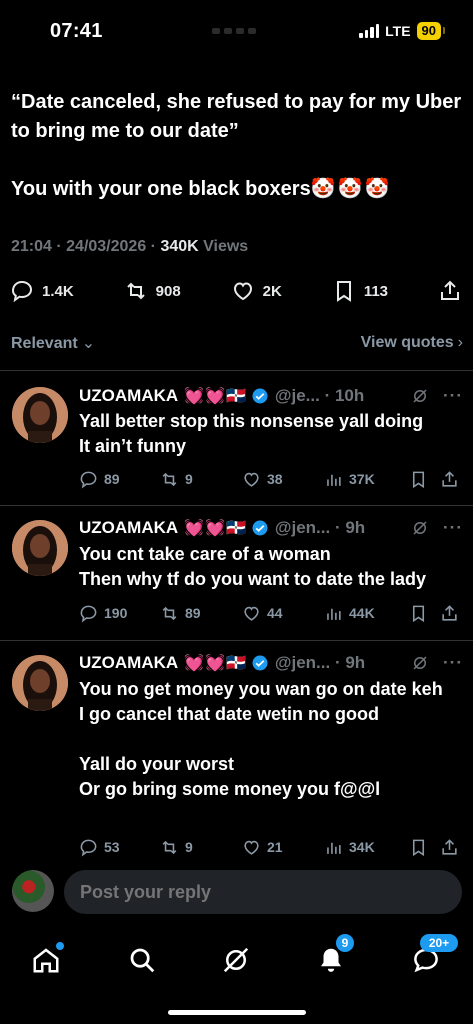  Describe the element at coordinates (366, 613) in the screenshot. I see `reply-views-button: 44K` at that location.